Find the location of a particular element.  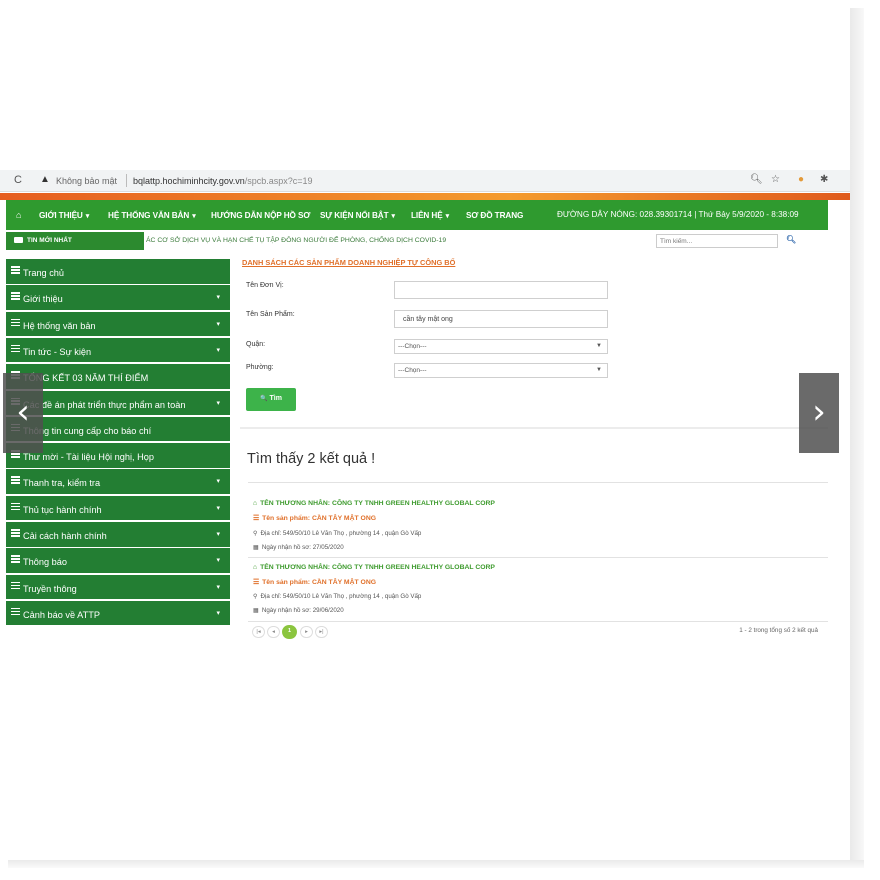

nav-item-lien-he: LIÊN HỆ ▾ is located at coordinates (430, 215).